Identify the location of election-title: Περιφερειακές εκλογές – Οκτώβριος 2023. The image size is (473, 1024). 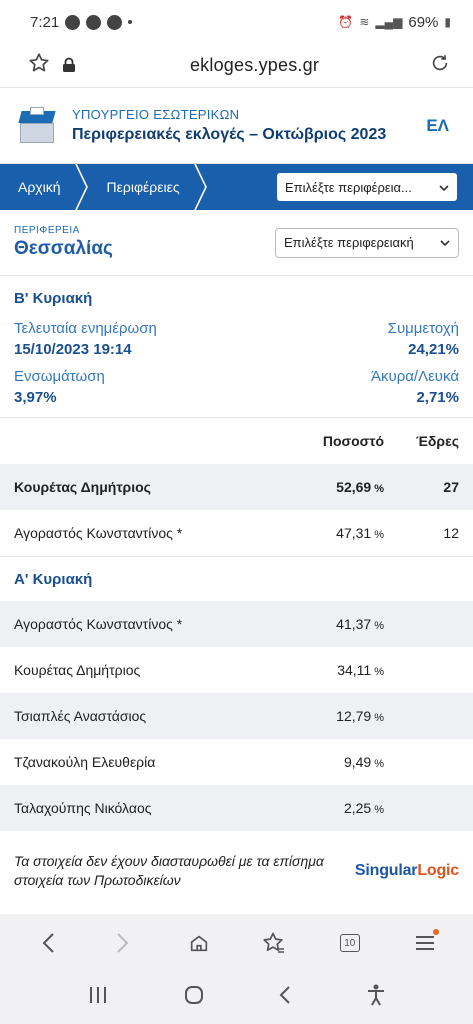
(249, 135).